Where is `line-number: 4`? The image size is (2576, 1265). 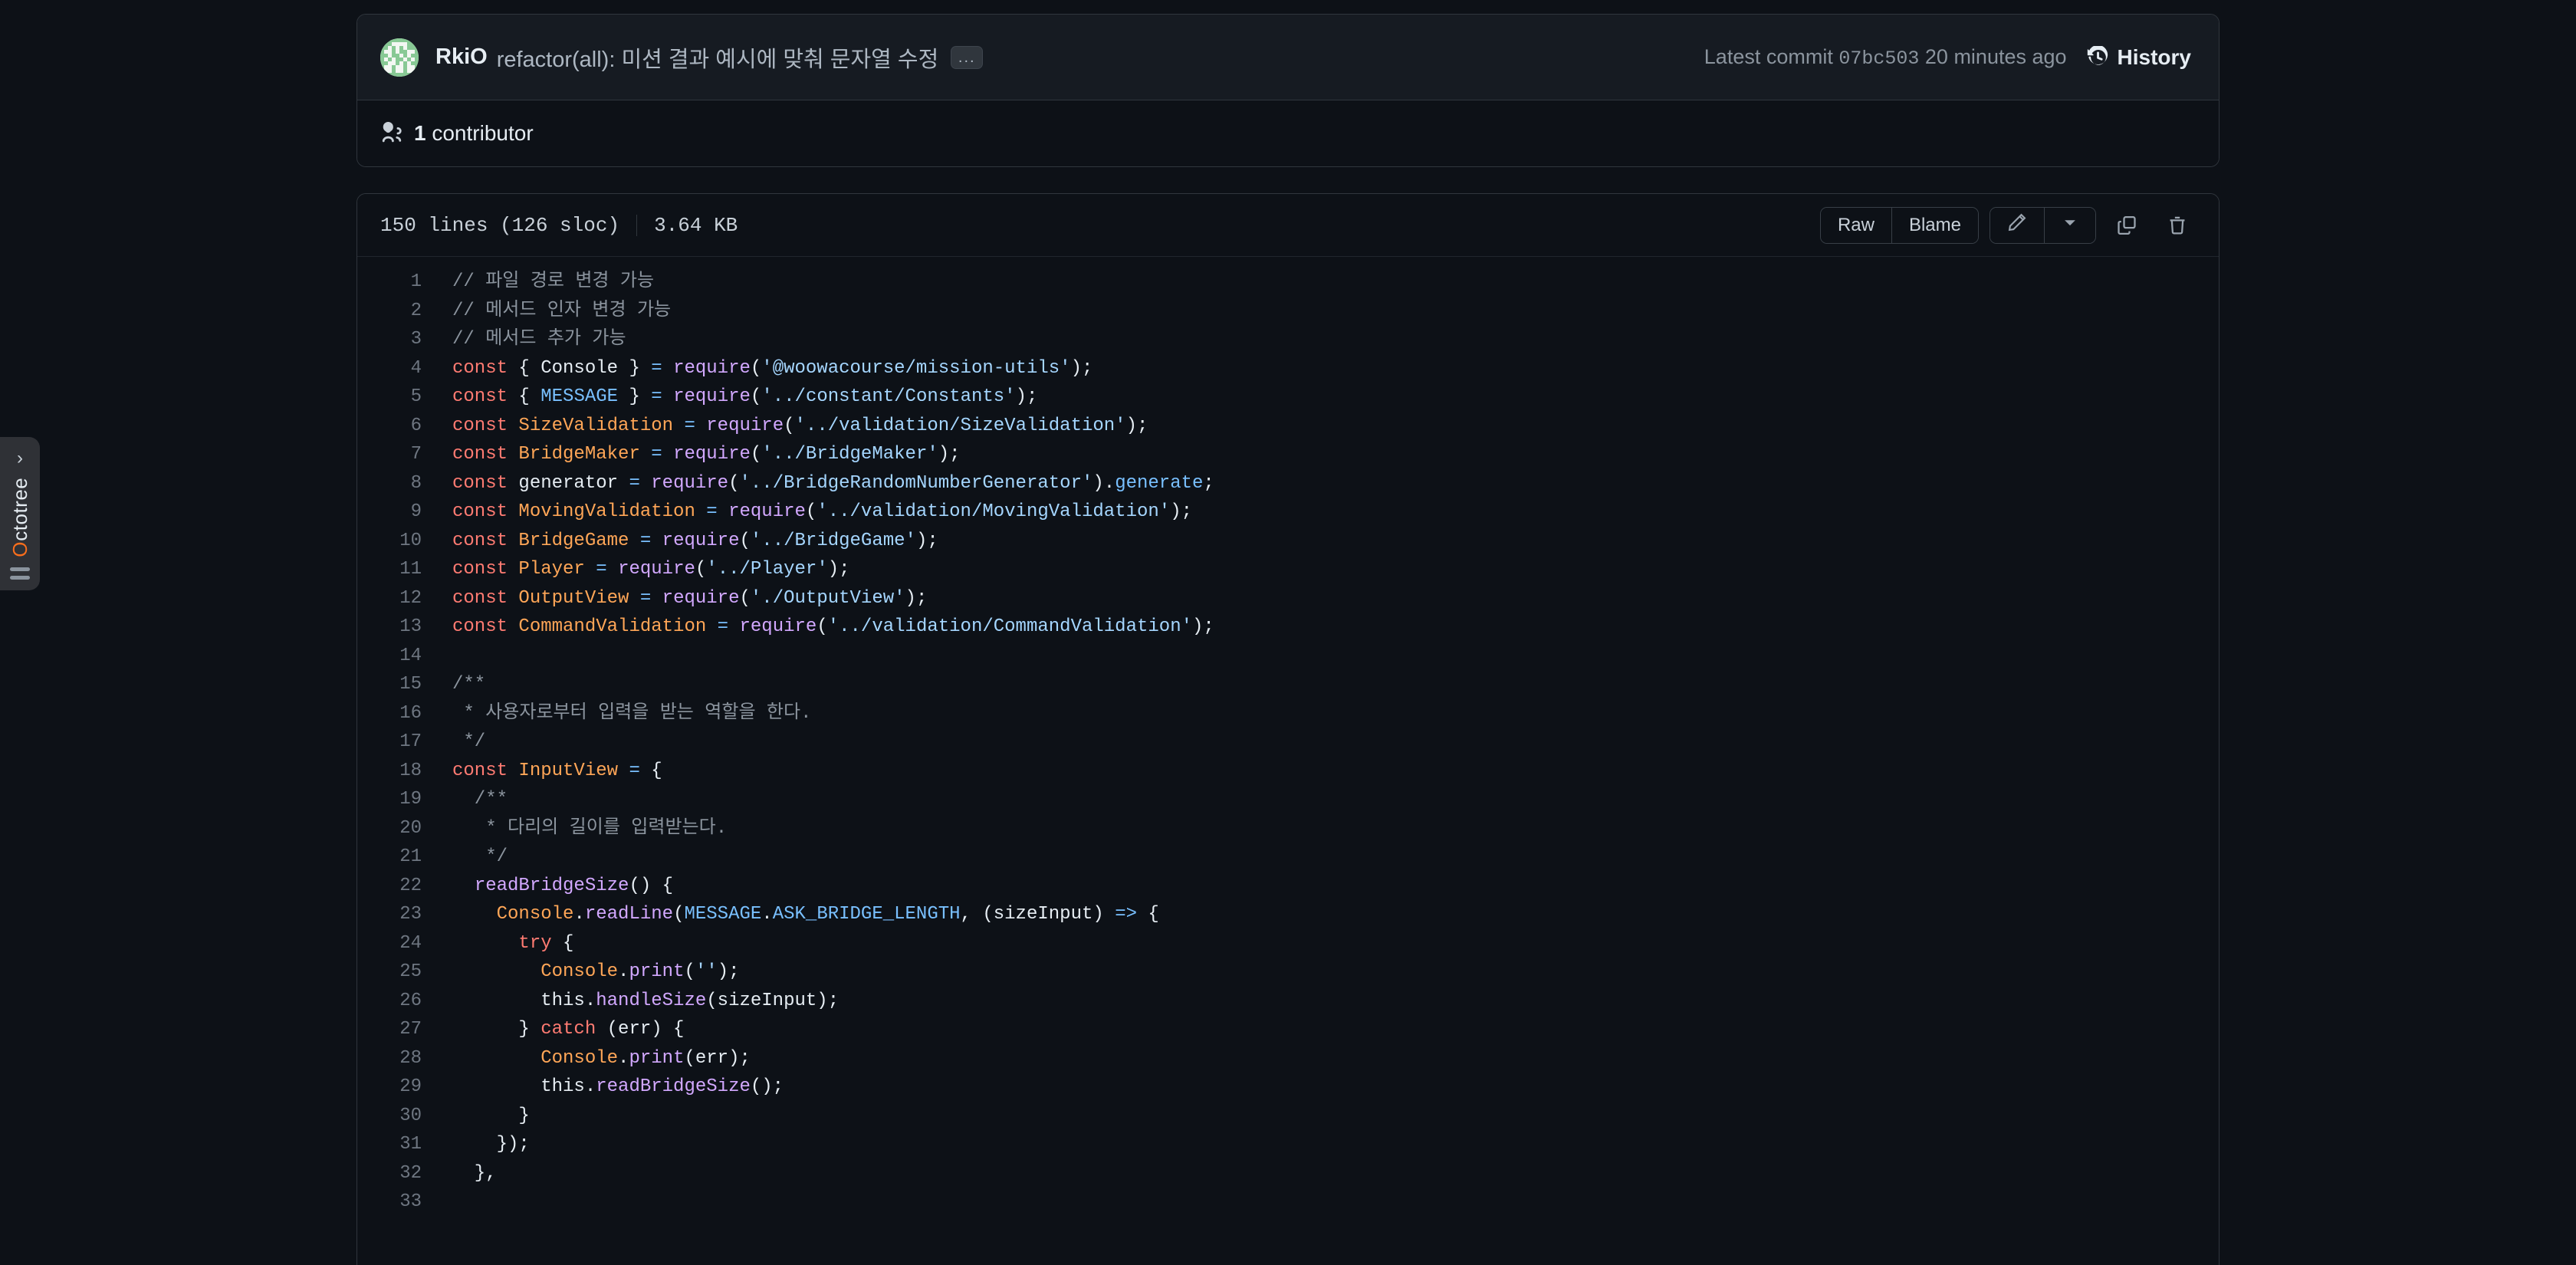 line-number: 4 is located at coordinates (396, 369).